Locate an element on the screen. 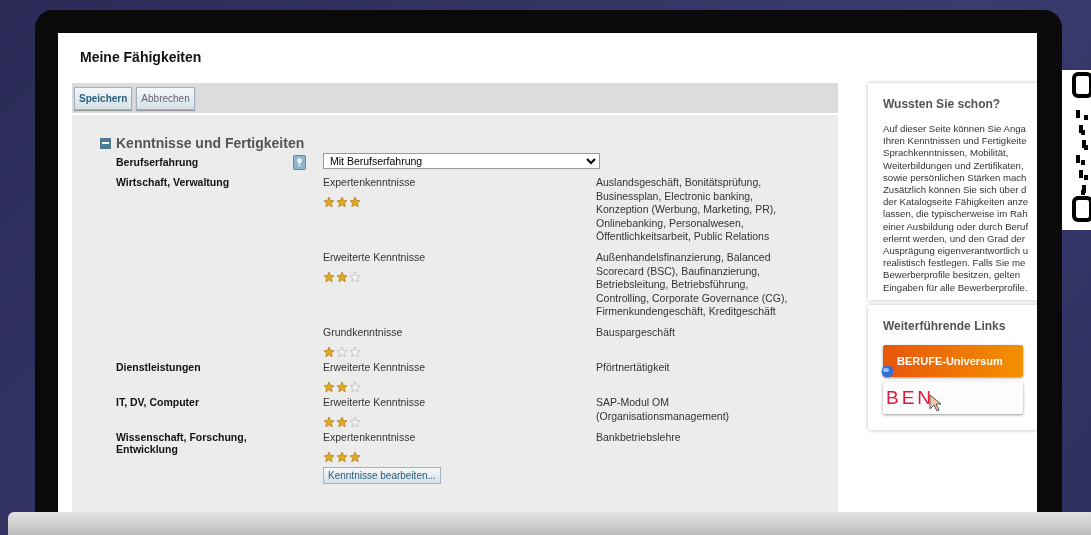  info-text: Auf dieser Seite können Sie Anga Ihren Kenntnissen und Fertigkeite Sprachkenntnissen, Mobilität, Weiterbildungen und Zertifikaten, sowie persönlichen Stärken mach Zusätzlich können Sie sich über d der Katalogseite Fähigkeiten anze lassen, die typischerweise im Rah einer Ausbildung oder durch Beruf erlernt werden, und den Grad der Ausprägung eigenverantwortlich u realistisch festlegen. Falls Sie me Bewerberprofile besitzen, gelten Eingaben für alle Bewerberprofile. is located at coordinates (956, 208).